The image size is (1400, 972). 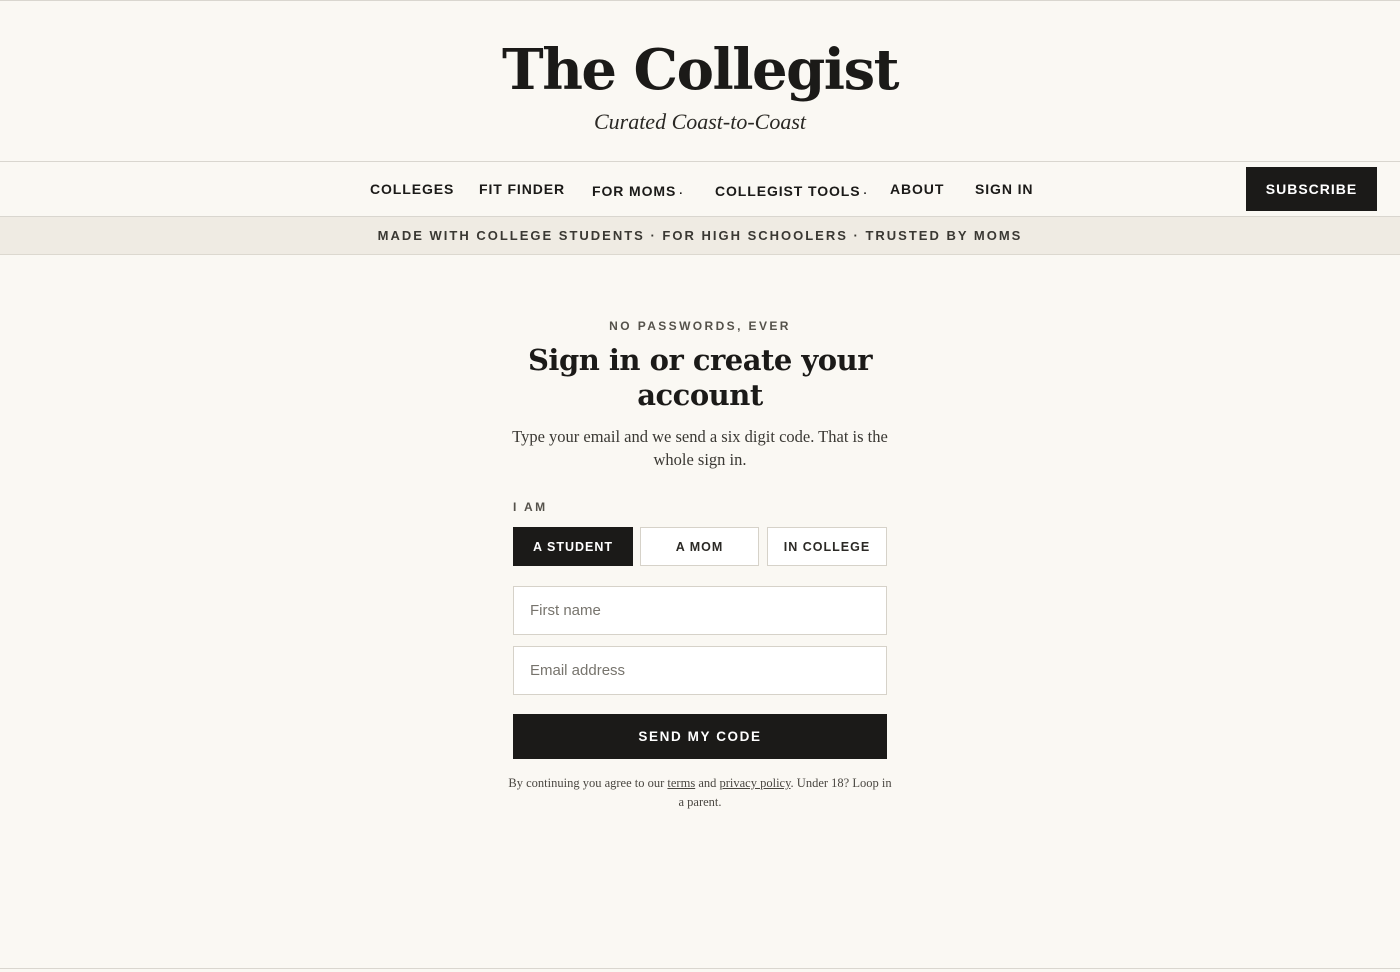 I want to click on send-code-button: SEND MY CODE, so click(x=700, y=736).